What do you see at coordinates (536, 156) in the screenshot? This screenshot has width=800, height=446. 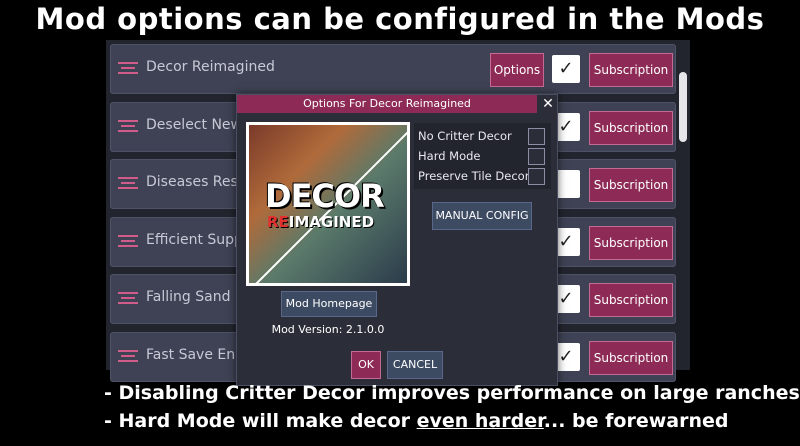 I see `hard-mode-checkbox` at bounding box center [536, 156].